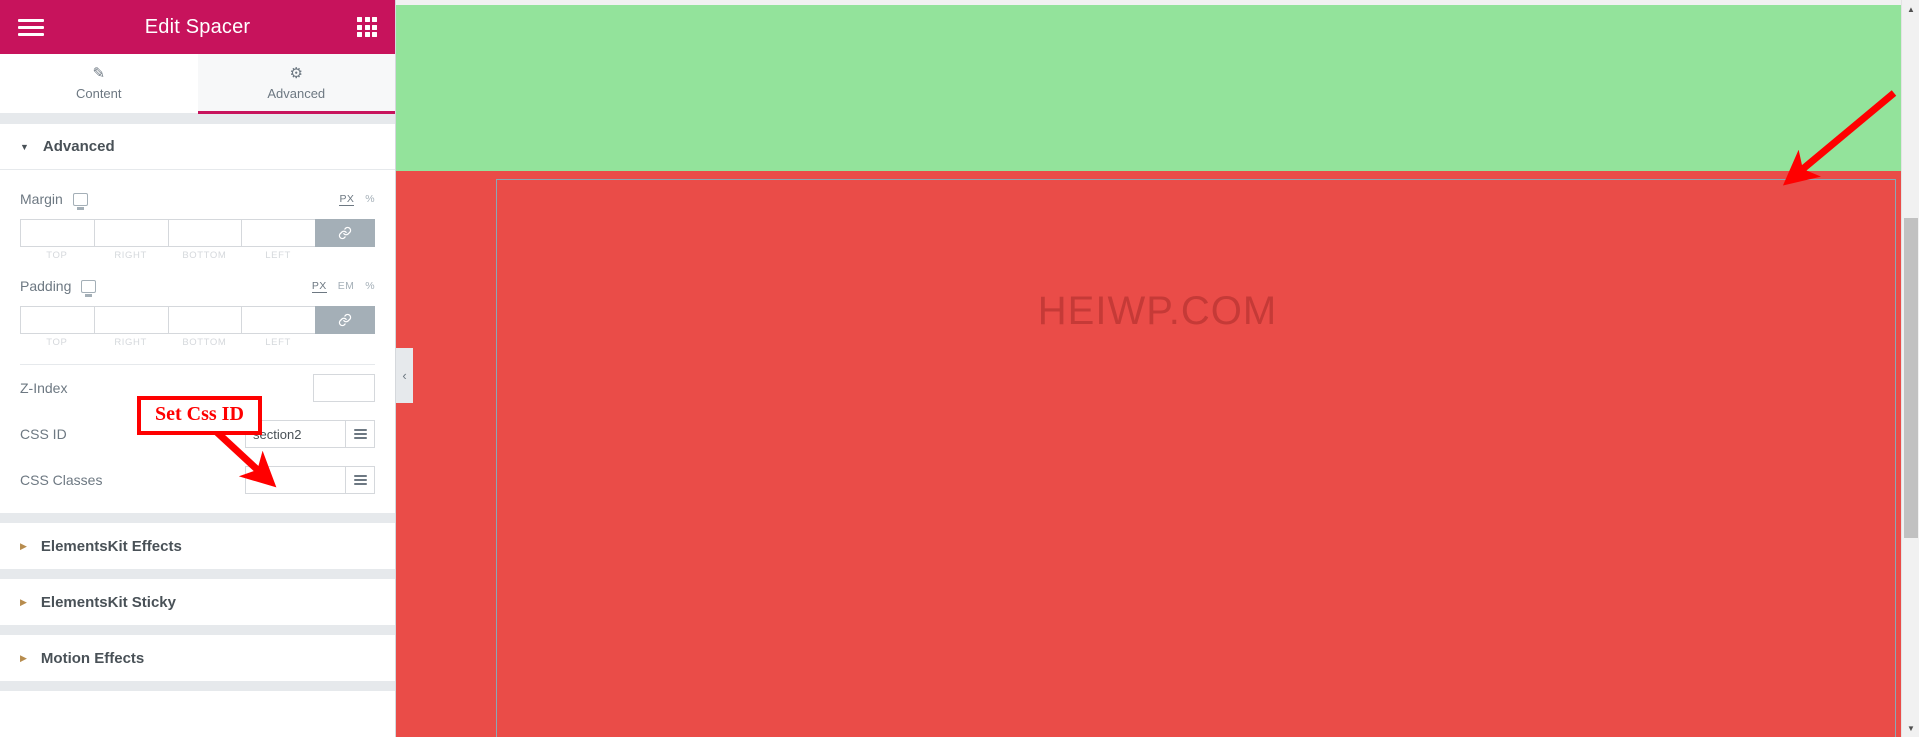  What do you see at coordinates (345, 342) in the screenshot?
I see `padding-label-spacer` at bounding box center [345, 342].